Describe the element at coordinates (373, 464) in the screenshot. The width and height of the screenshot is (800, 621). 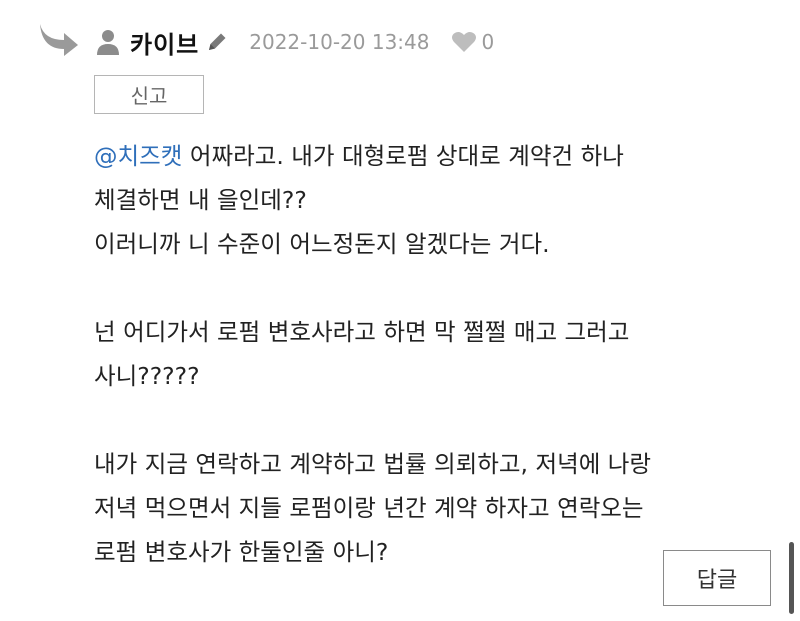
I see `comment-line: 내가 지금 연락하고 계약하고 법률 의뢰하고, 저녁에 나랑` at that location.